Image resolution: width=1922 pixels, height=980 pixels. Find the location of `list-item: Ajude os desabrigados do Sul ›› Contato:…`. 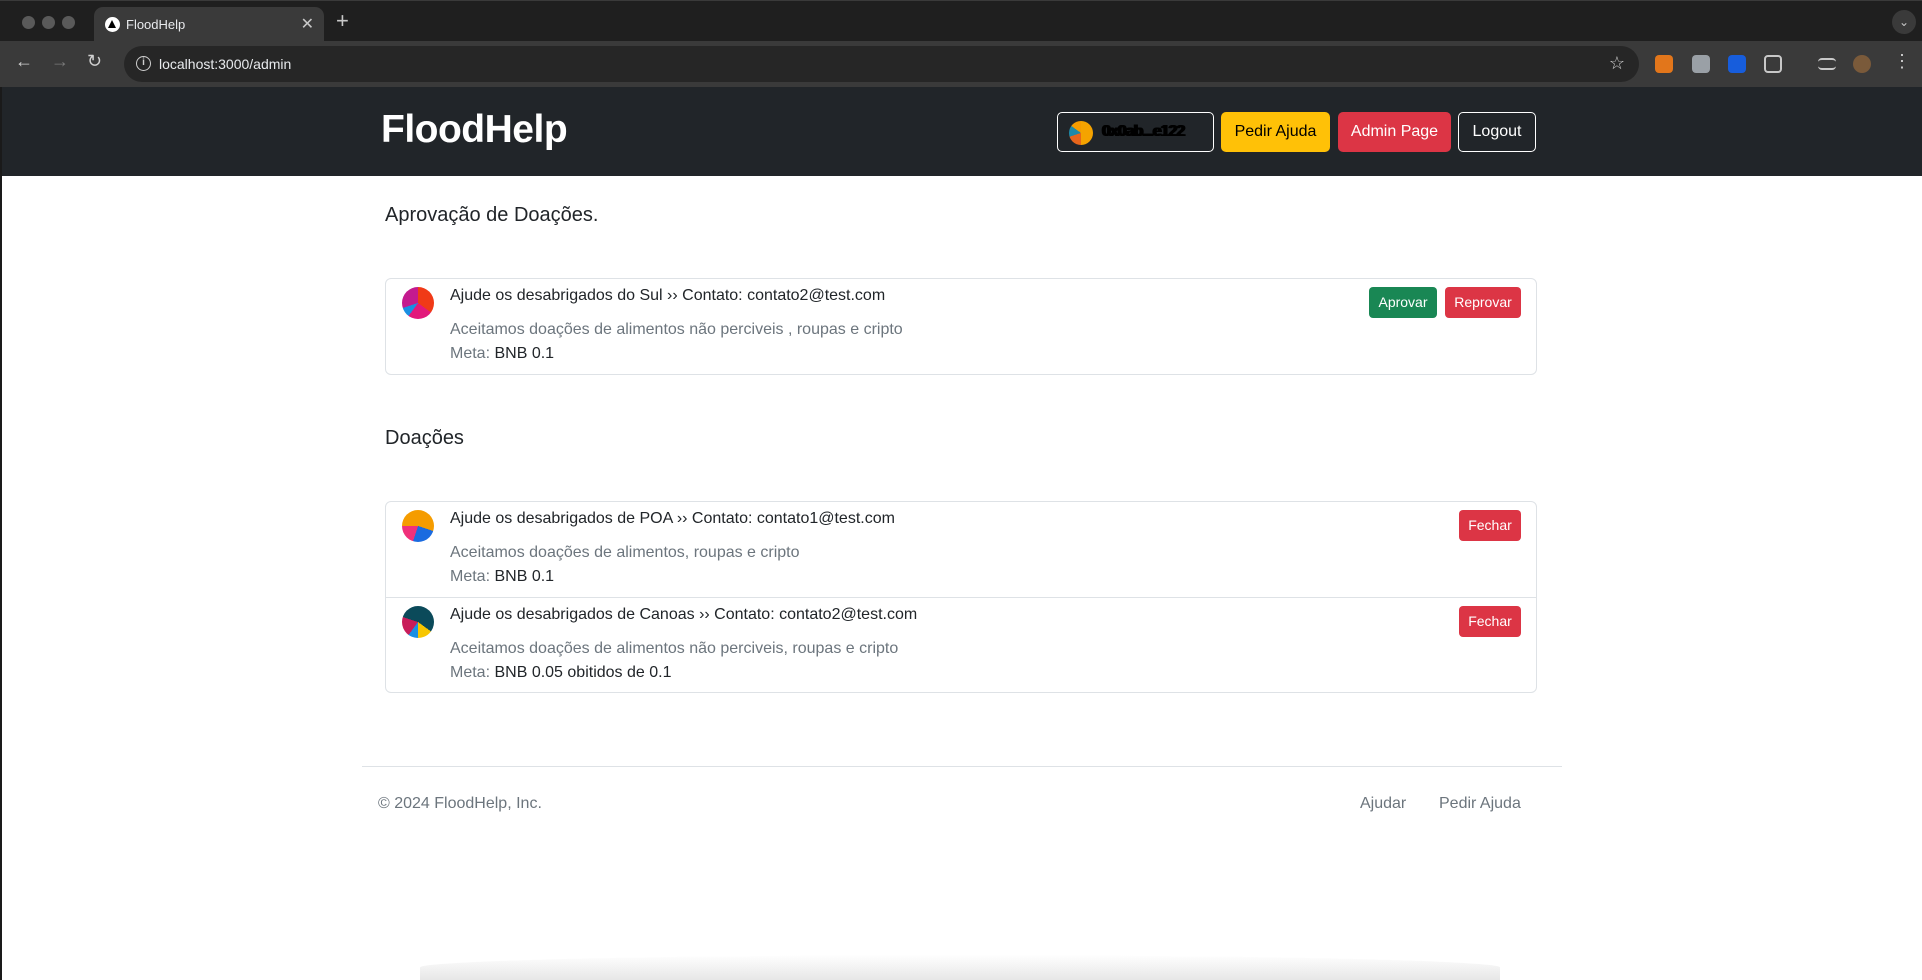

list-item: Ajude os desabrigados do Sul ›› Contato:… is located at coordinates (961, 326).